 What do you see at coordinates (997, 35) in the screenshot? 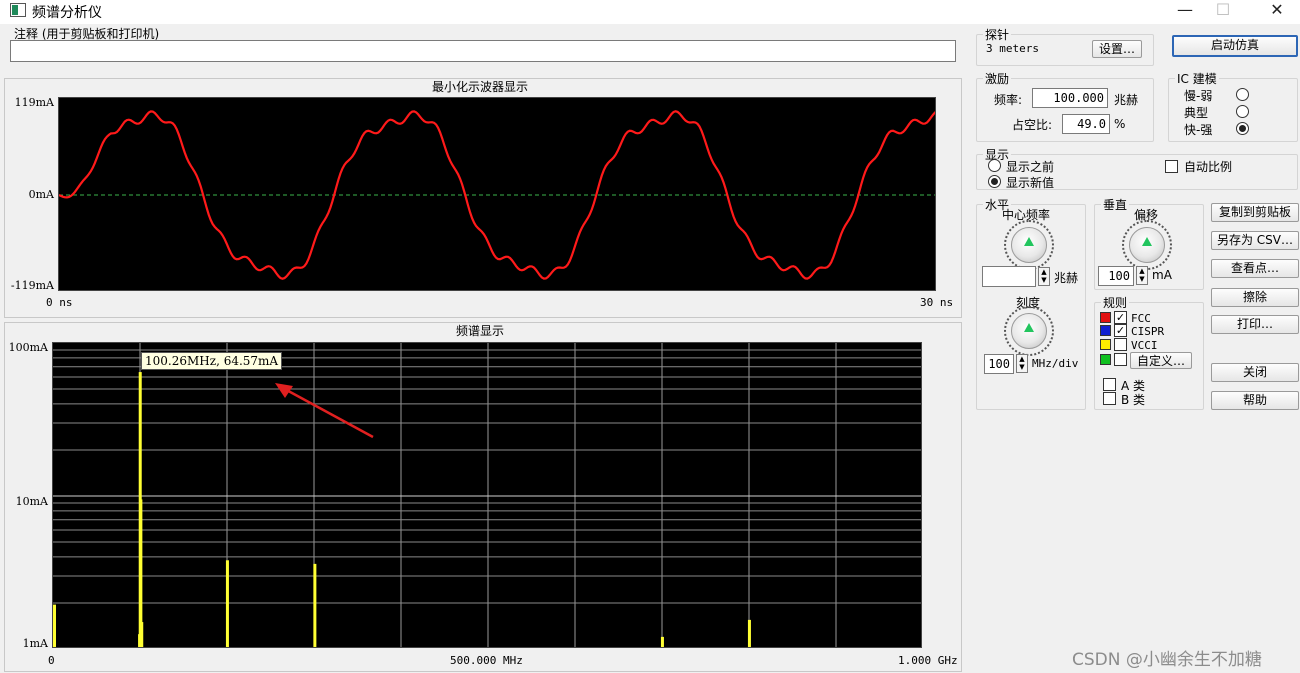
I see `probe-legend: 探针` at bounding box center [997, 35].